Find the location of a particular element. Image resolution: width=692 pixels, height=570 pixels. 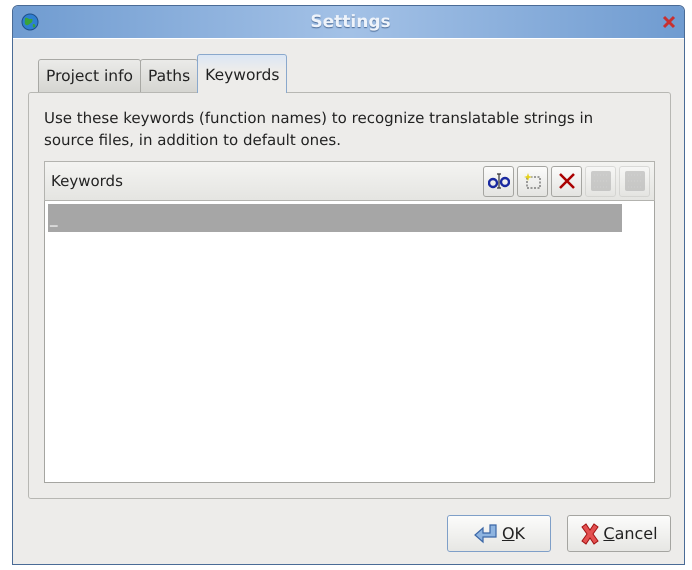

tab: Keywords is located at coordinates (242, 73).